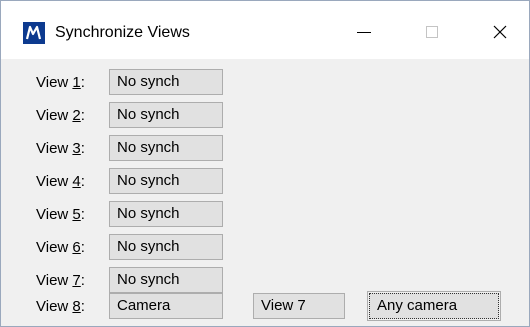 This screenshot has width=530, height=327. I want to click on view-label-4: View 4:, so click(60, 181).